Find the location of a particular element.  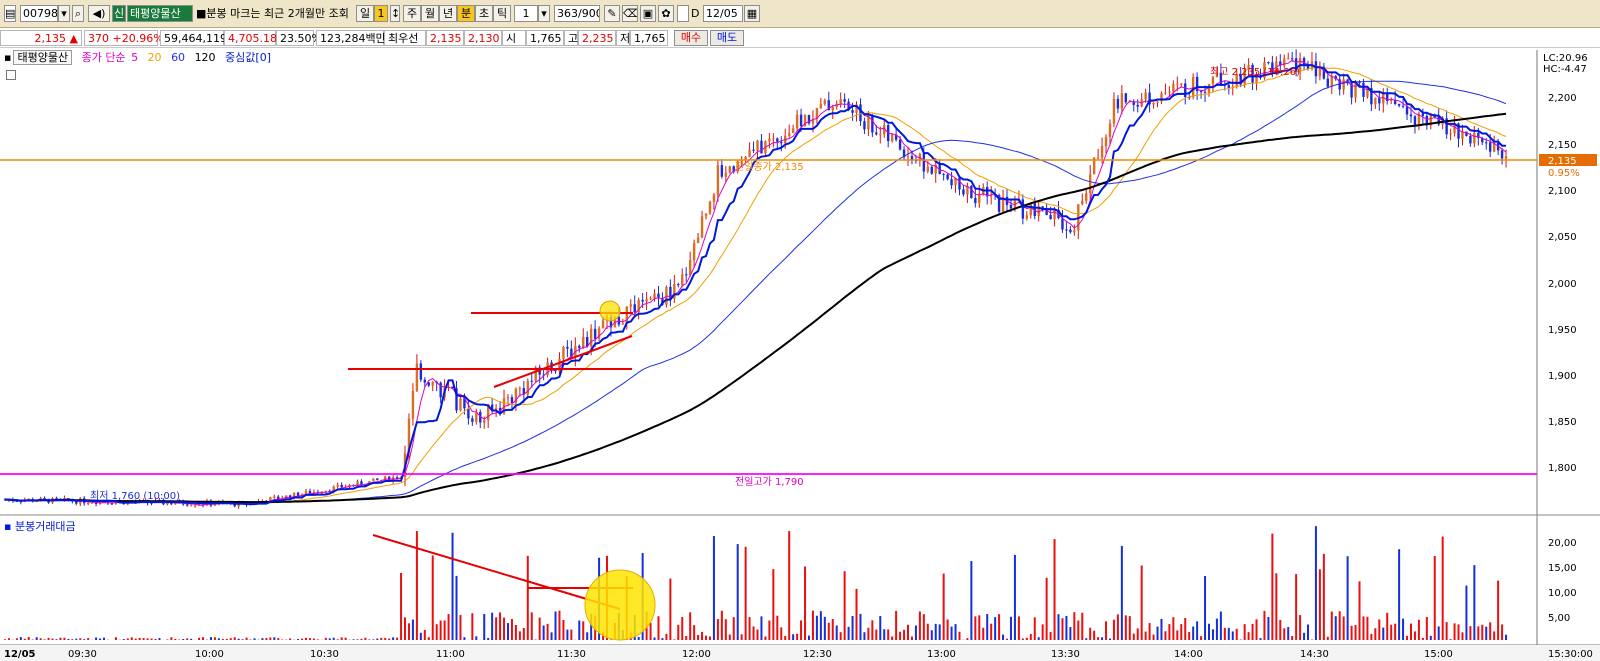

price-tick-2000: 2,000 is located at coordinates (1562, 284).